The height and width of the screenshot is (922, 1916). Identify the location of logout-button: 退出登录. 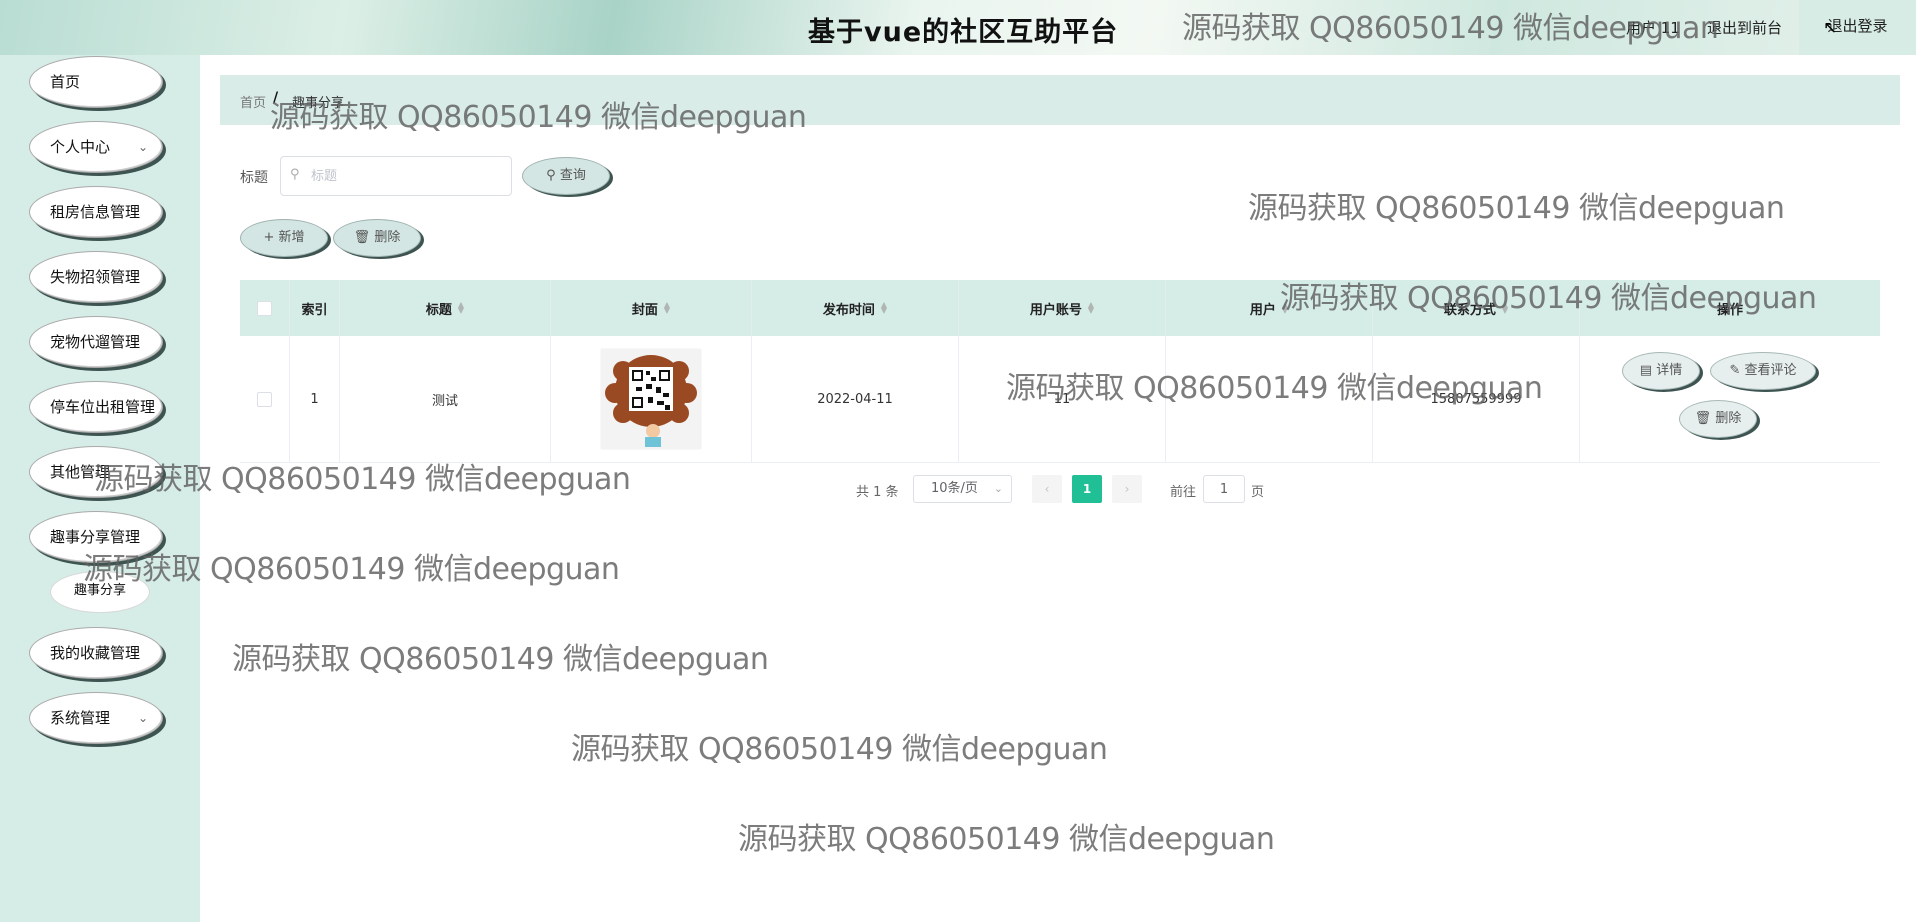
(1857, 27).